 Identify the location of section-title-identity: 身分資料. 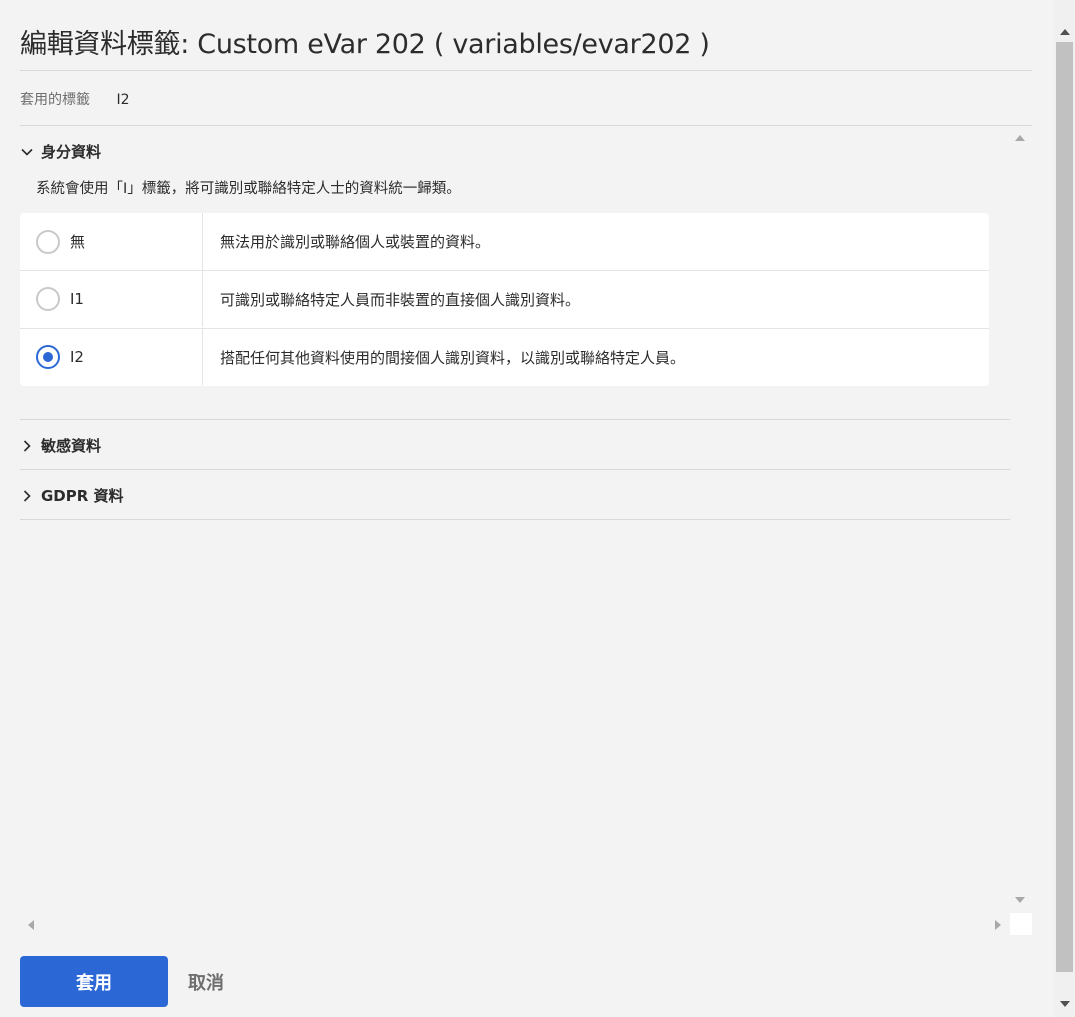
(71, 152).